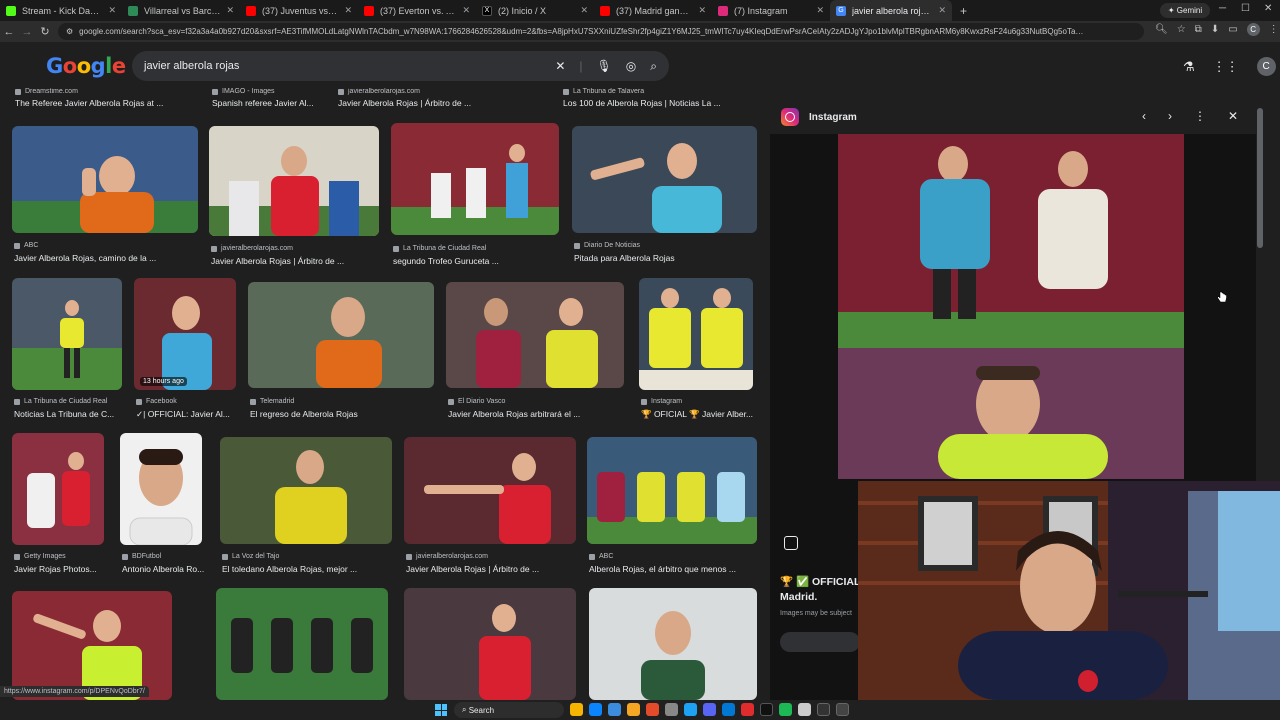 The image size is (1280, 720). I want to click on labs-icon: ⚗, so click(1189, 67).